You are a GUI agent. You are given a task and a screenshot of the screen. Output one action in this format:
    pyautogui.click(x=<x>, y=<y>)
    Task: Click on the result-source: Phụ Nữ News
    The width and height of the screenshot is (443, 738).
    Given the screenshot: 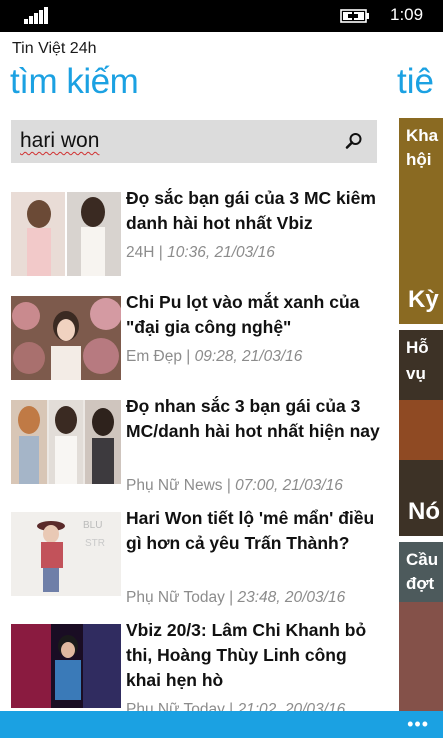 What is the action you would take?
    pyautogui.click(x=174, y=485)
    